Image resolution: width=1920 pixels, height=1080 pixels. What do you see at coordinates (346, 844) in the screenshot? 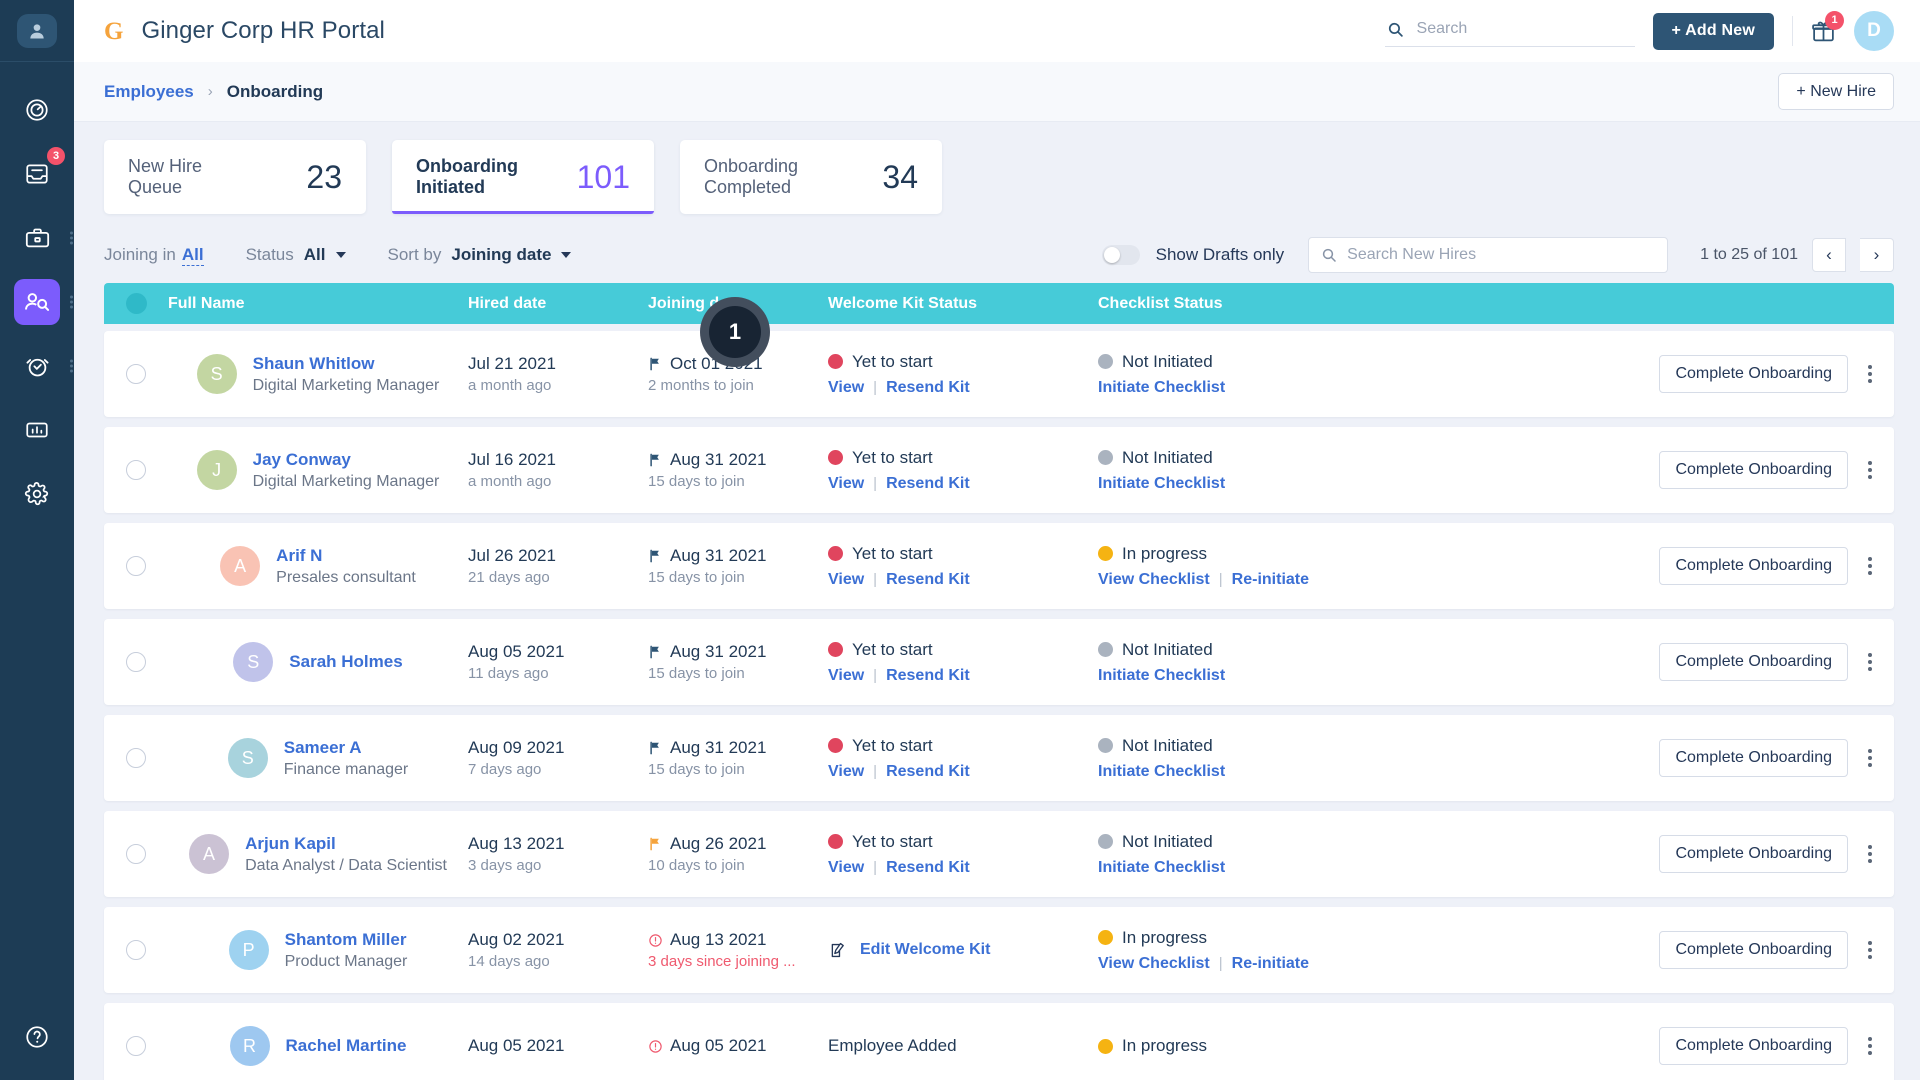
I see `employee-name: Arjun Kapil` at bounding box center [346, 844].